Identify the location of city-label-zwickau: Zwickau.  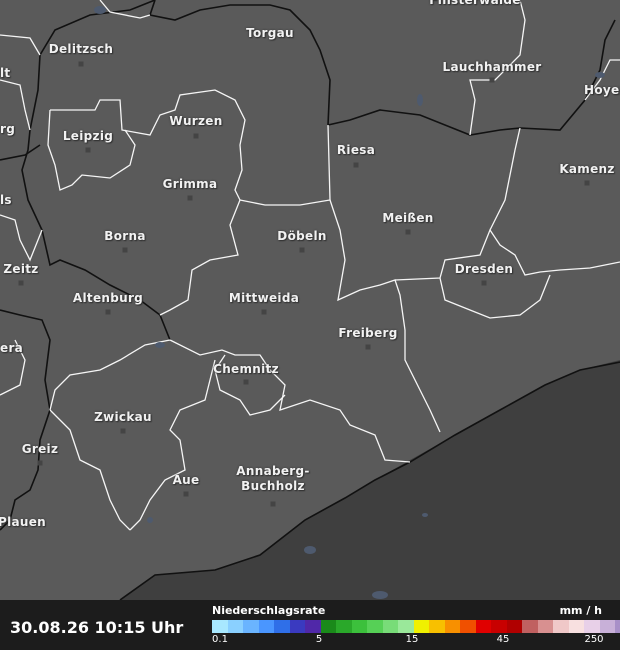
(123, 417).